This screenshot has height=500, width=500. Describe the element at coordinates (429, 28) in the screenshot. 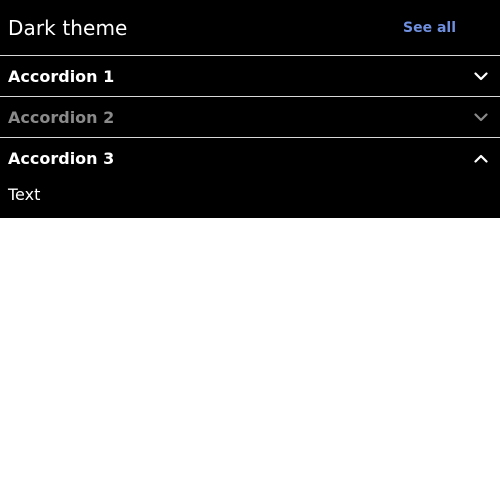

I see `see-all-link: See all` at that location.